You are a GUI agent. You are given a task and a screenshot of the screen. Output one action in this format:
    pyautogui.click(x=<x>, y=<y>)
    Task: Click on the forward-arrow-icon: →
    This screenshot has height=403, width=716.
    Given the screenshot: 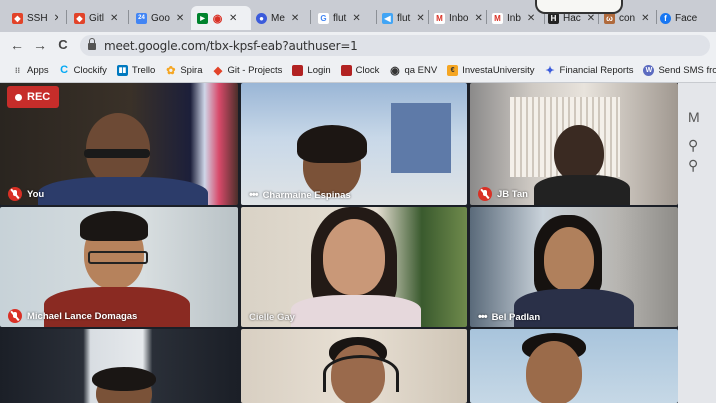 What is the action you would take?
    pyautogui.click(x=40, y=45)
    